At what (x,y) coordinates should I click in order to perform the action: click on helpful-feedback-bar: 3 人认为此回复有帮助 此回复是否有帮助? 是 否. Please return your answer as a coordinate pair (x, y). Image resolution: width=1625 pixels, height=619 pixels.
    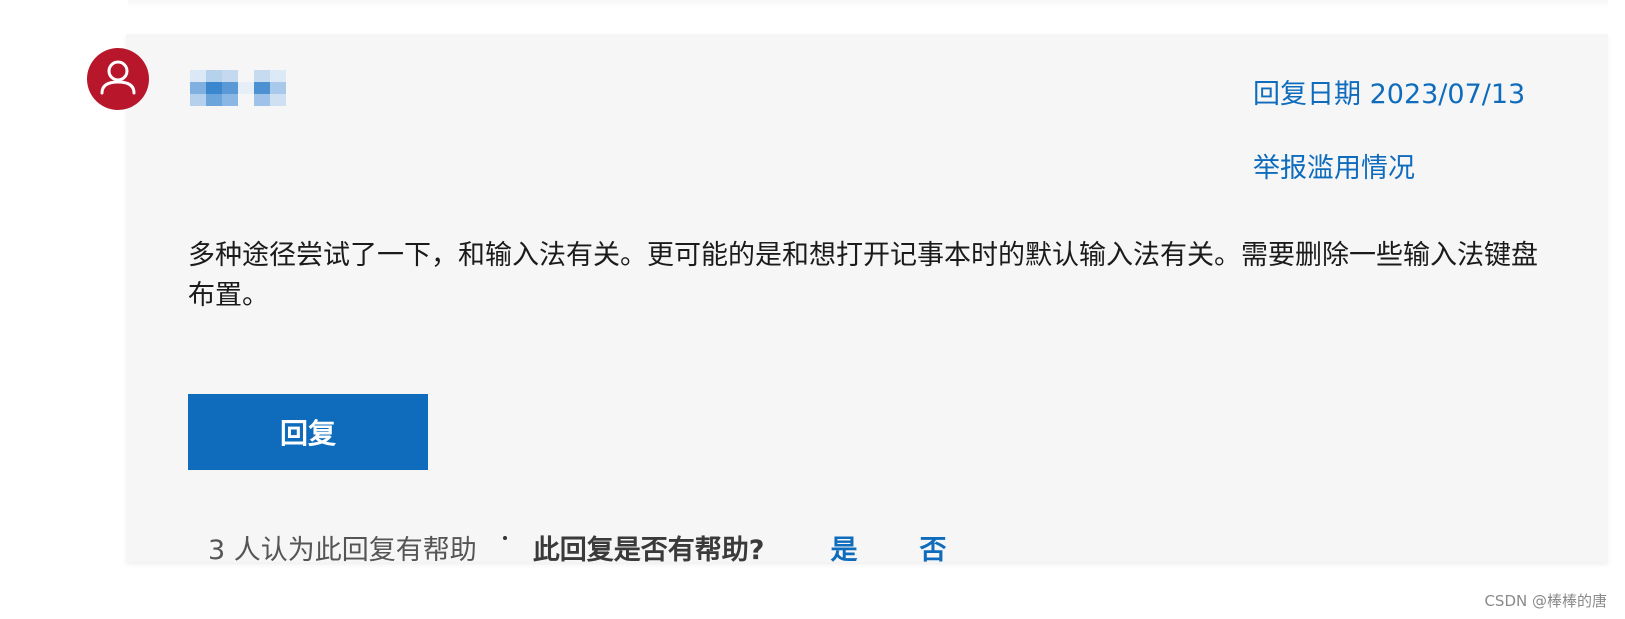
    Looking at the image, I should click on (577, 547).